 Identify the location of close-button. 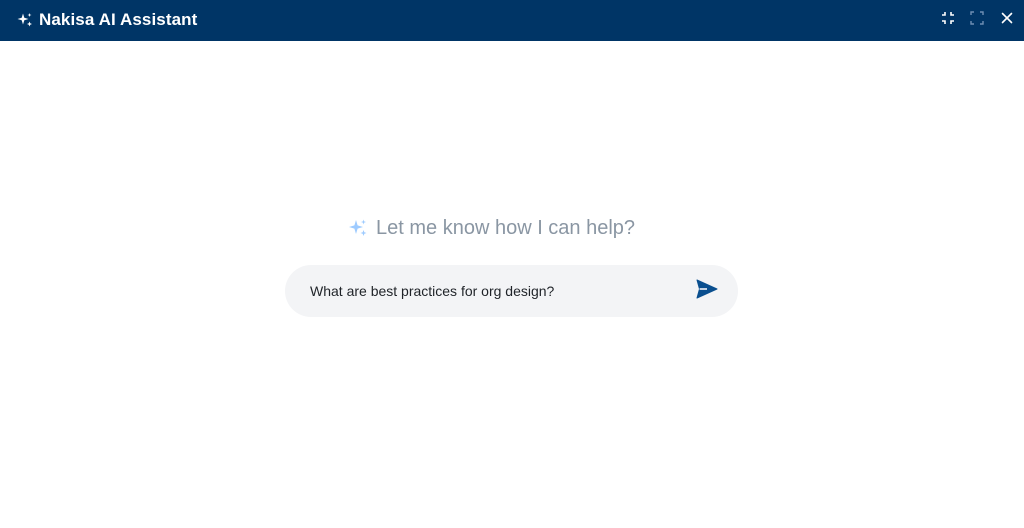
(1007, 20).